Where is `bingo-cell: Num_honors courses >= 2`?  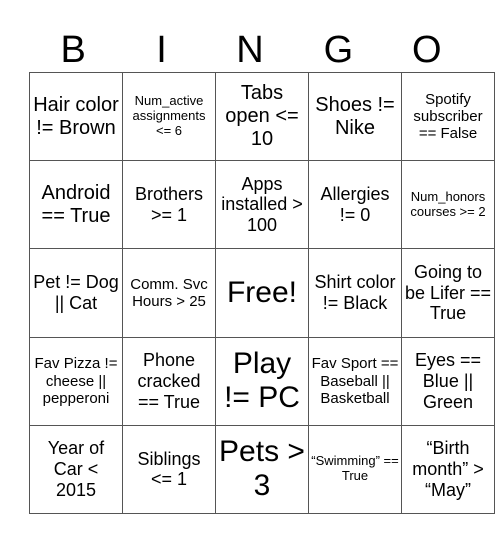 bingo-cell: Num_honors courses >= 2 is located at coordinates (448, 205).